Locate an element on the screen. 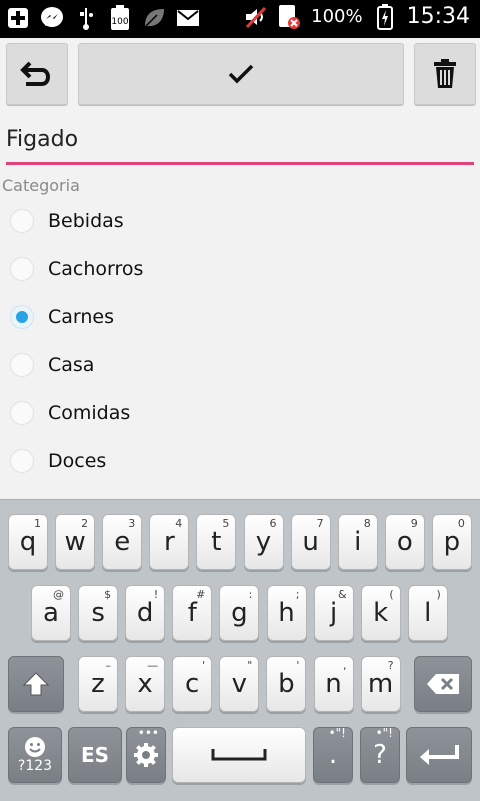 Image resolution: width=480 pixels, height=801 pixels. key-o: 9o is located at coordinates (404, 542).